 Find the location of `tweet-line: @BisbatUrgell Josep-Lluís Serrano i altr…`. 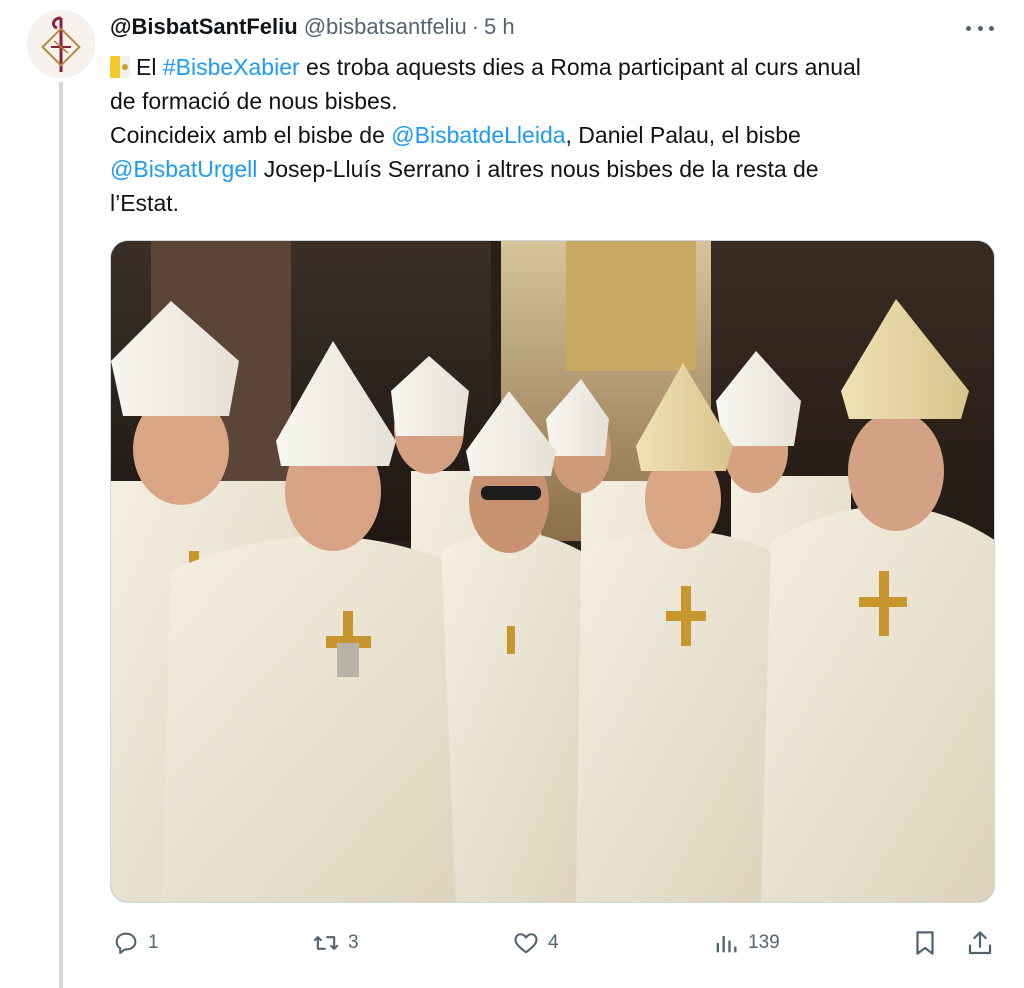

tweet-line: @BisbatUrgell Josep-Lluís Serrano i altr… is located at coordinates (550, 169).